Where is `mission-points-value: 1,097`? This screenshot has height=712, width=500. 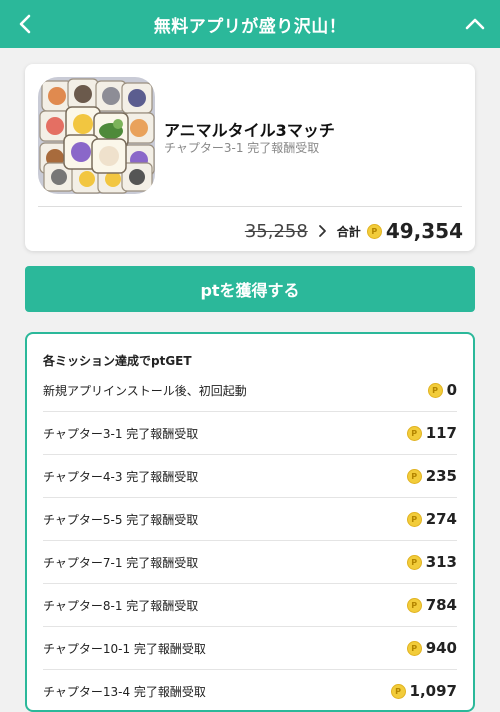
mission-points-value: 1,097 is located at coordinates (433, 691).